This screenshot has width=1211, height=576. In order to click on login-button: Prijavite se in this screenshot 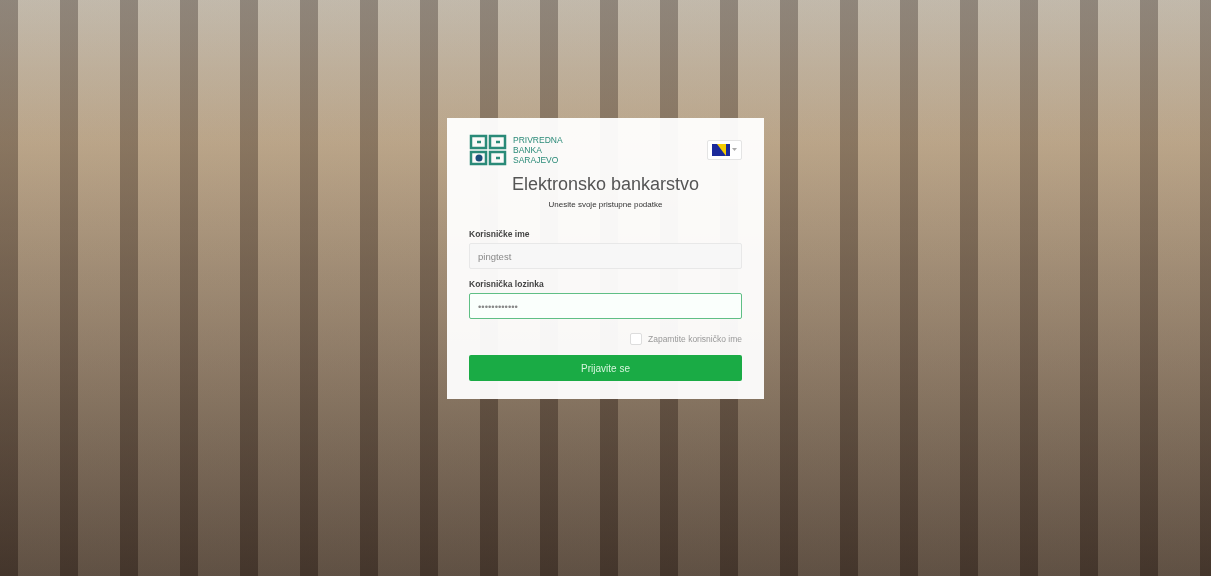, I will do `click(605, 368)`.